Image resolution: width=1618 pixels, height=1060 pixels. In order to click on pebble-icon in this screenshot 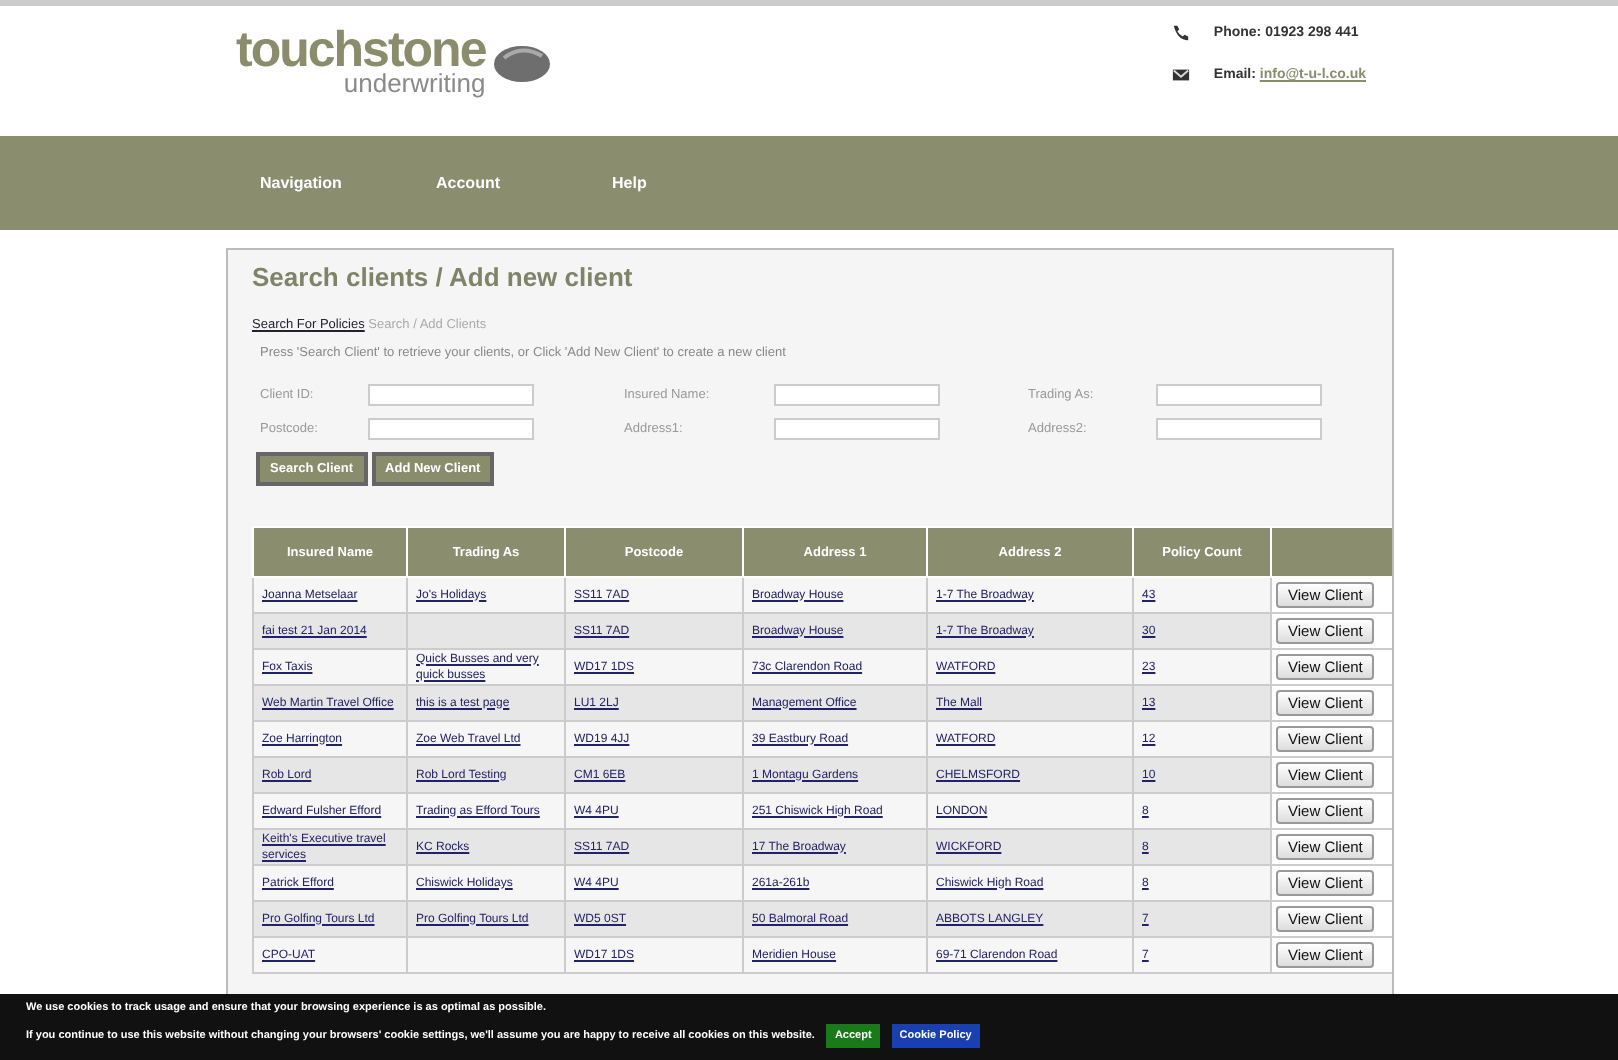, I will do `click(521, 62)`.